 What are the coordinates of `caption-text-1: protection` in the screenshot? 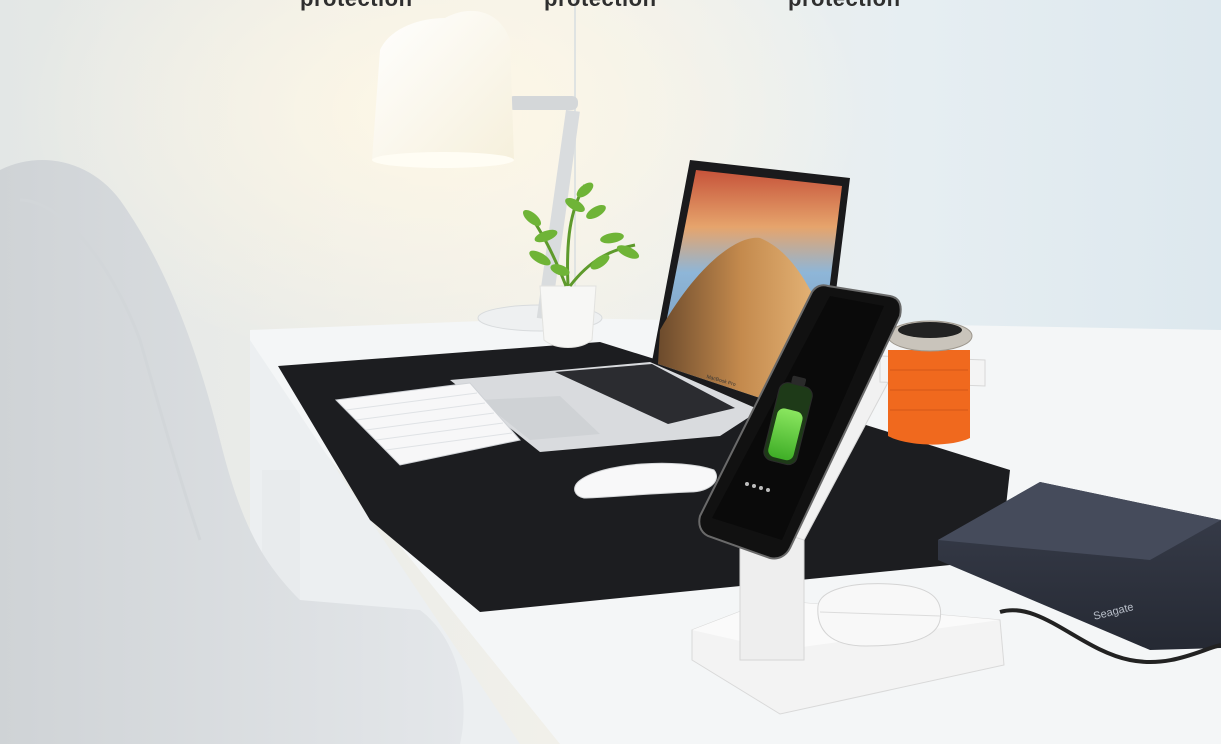 It's located at (356, 6).